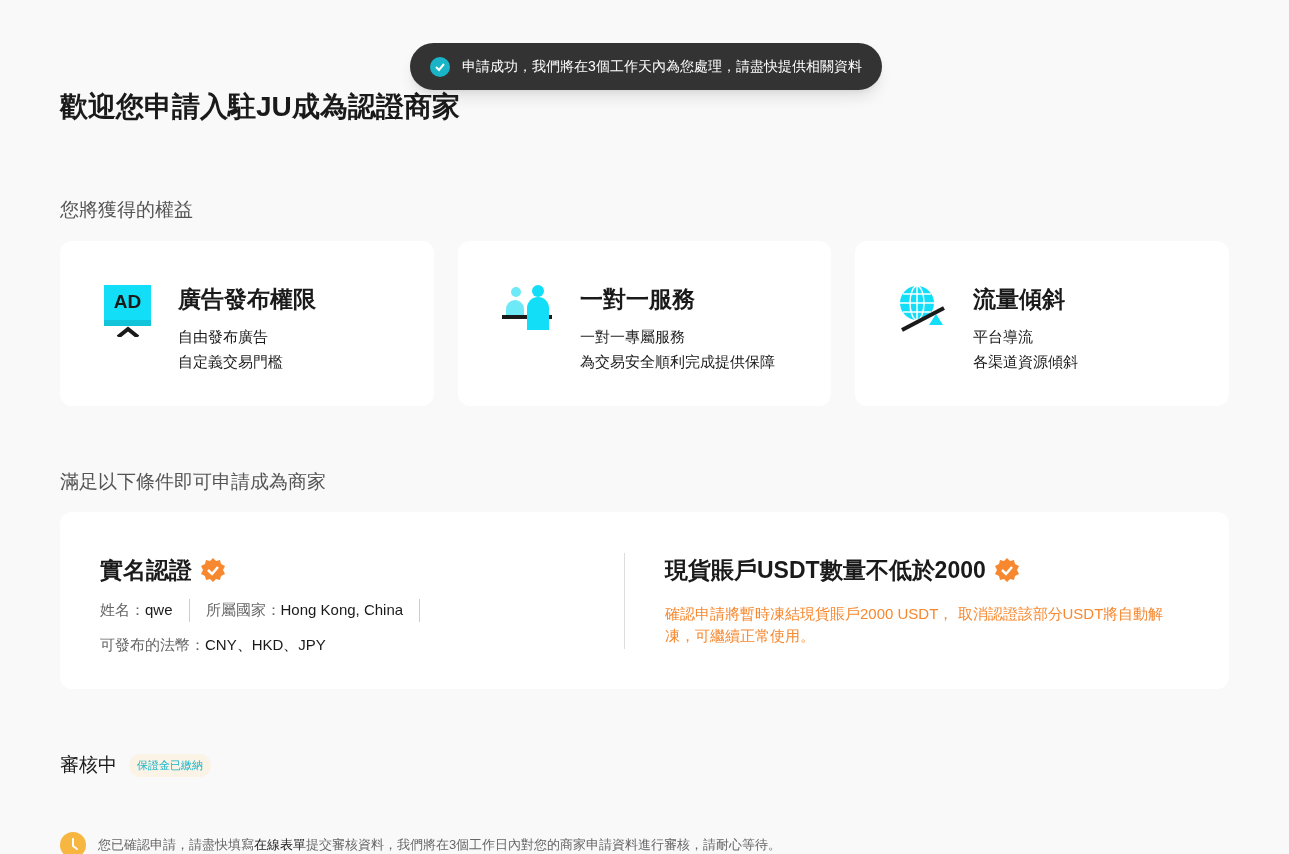 This screenshot has width=1289, height=854. Describe the element at coordinates (280, 844) in the screenshot. I see `form-link: 在線表單` at that location.